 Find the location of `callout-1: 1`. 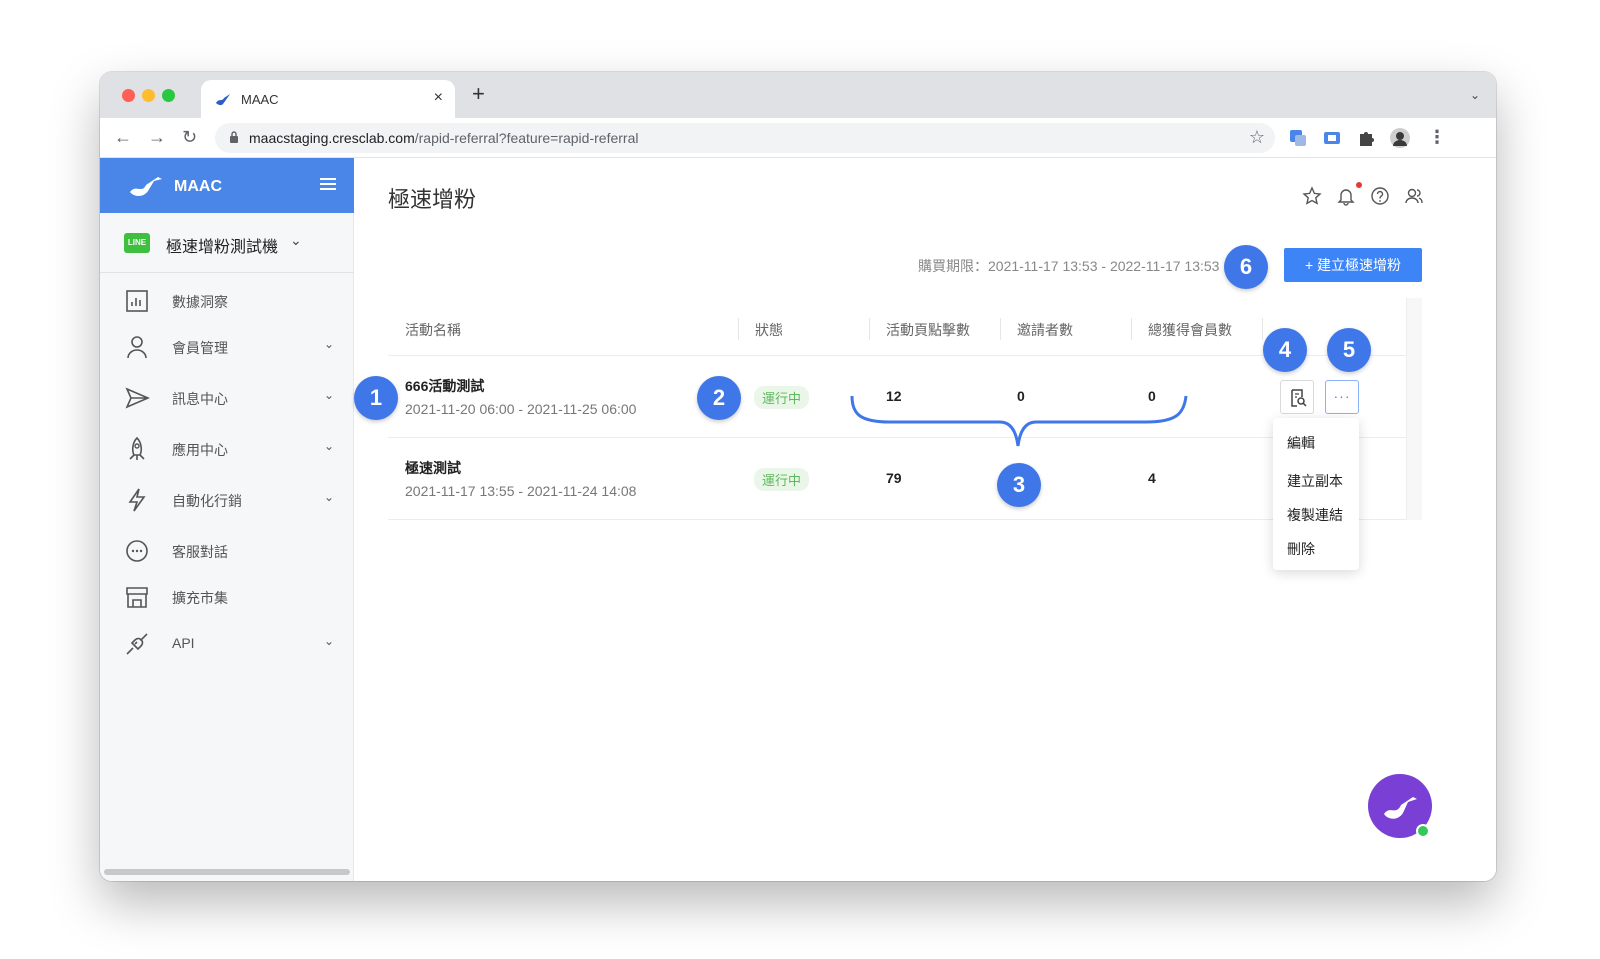

callout-1: 1 is located at coordinates (376, 398).